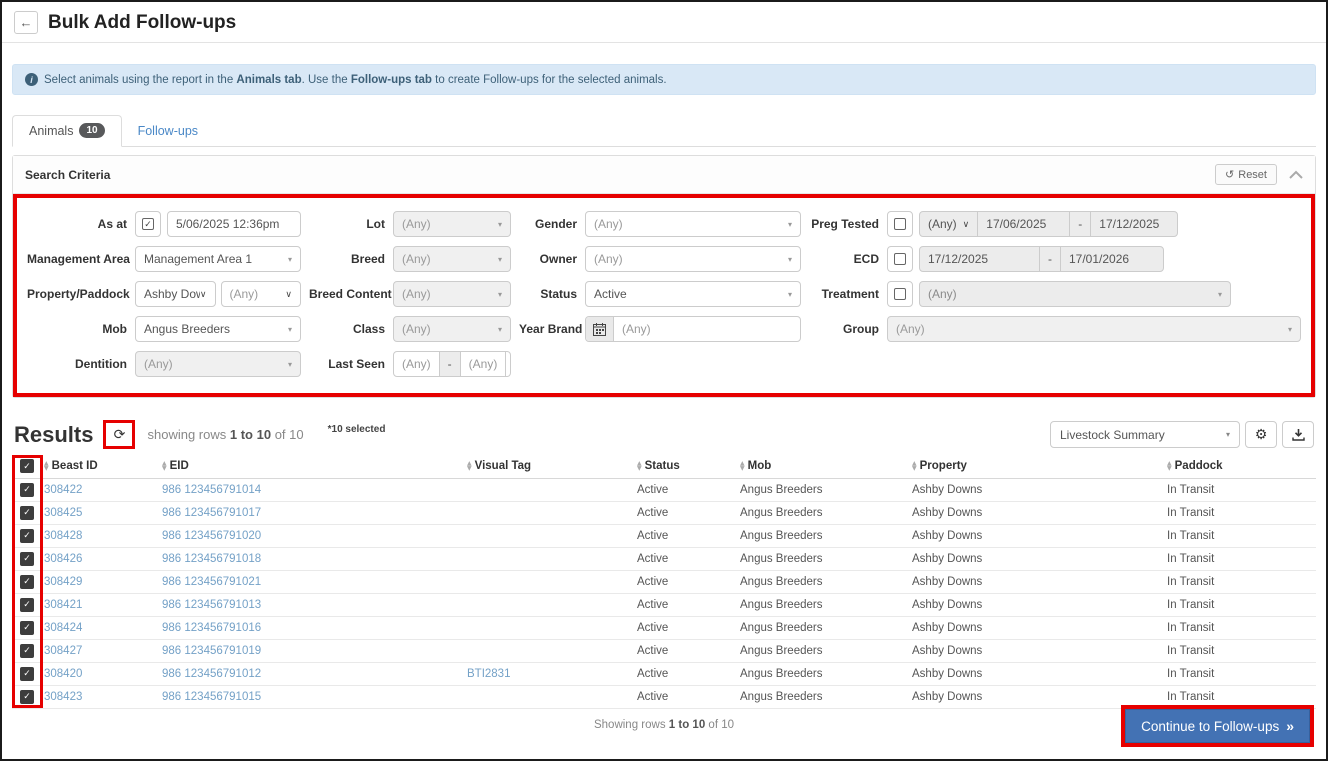  What do you see at coordinates (822, 467) in the screenshot?
I see `col-mob: ▲ ▼ Mob` at bounding box center [822, 467].